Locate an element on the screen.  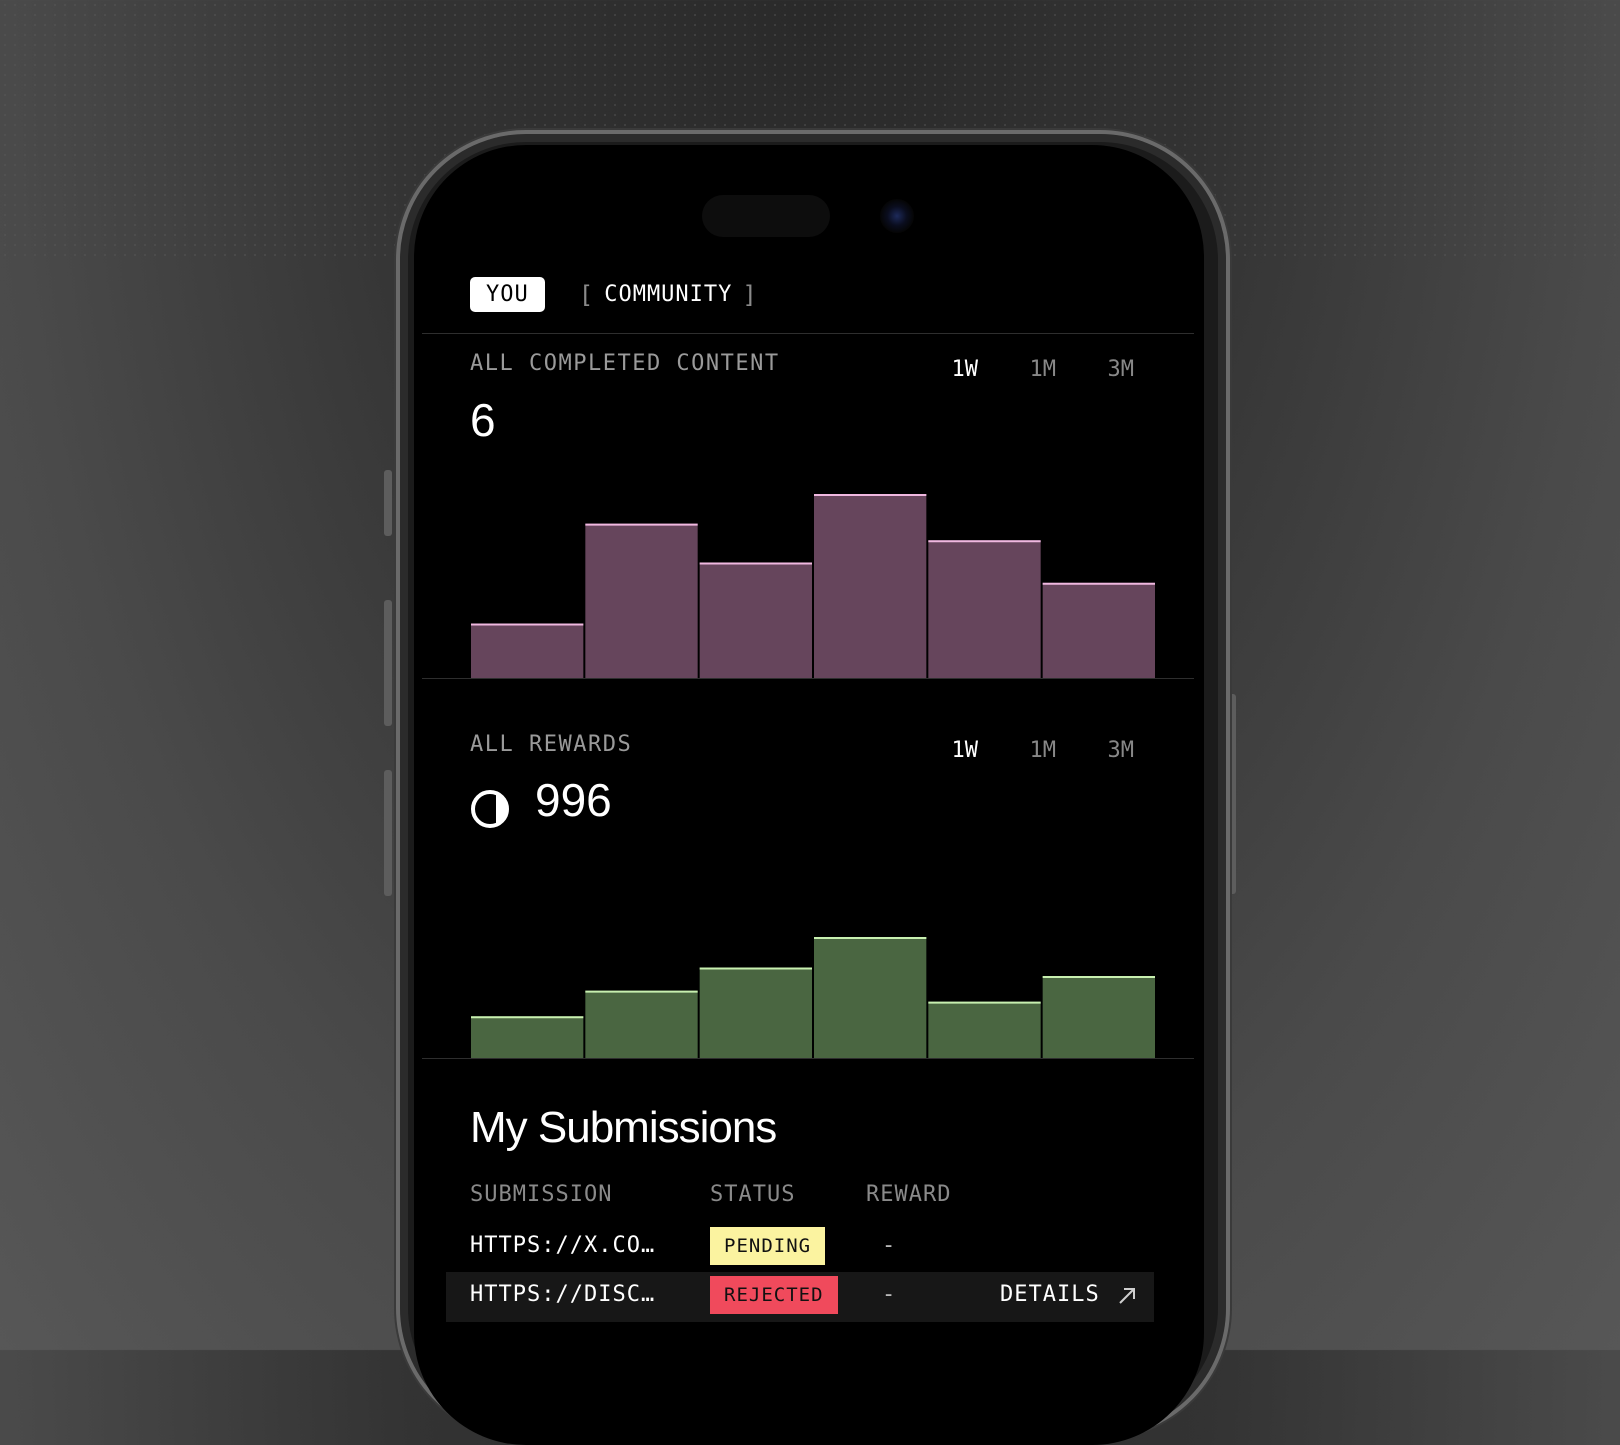
dynamic-island is located at coordinates (766, 216).